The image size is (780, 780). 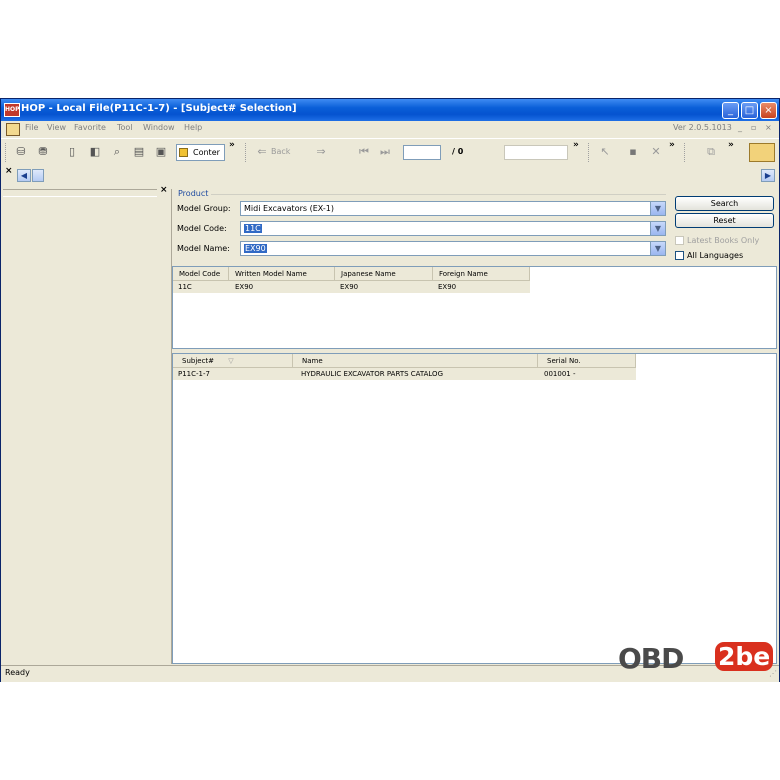 What do you see at coordinates (95, 152) in the screenshot?
I see `bookmark-icon: ◧` at bounding box center [95, 152].